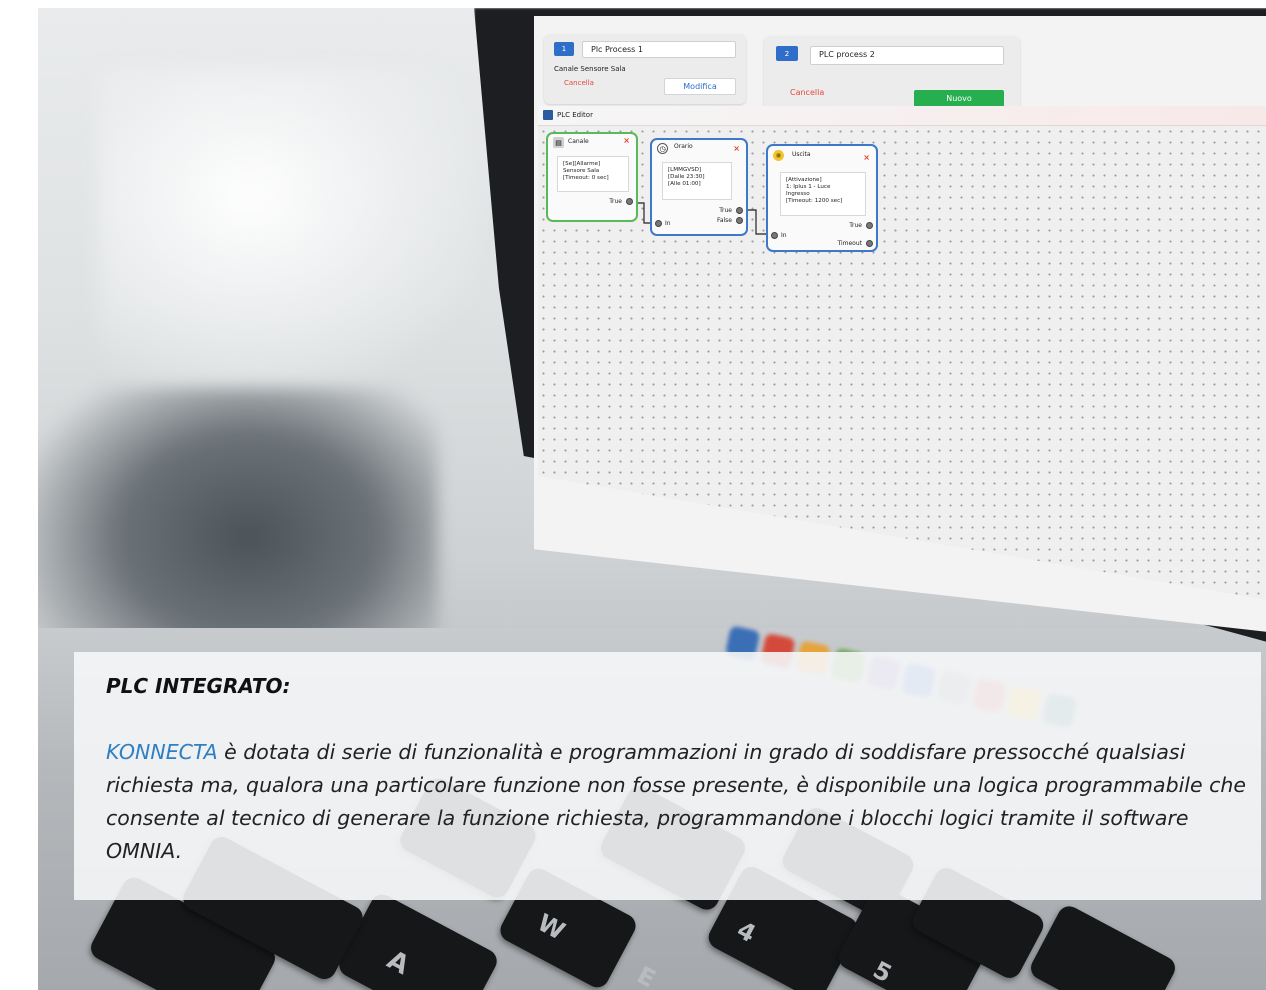 The image size is (1266, 990). I want to click on clock-icon: ◷, so click(662, 148).